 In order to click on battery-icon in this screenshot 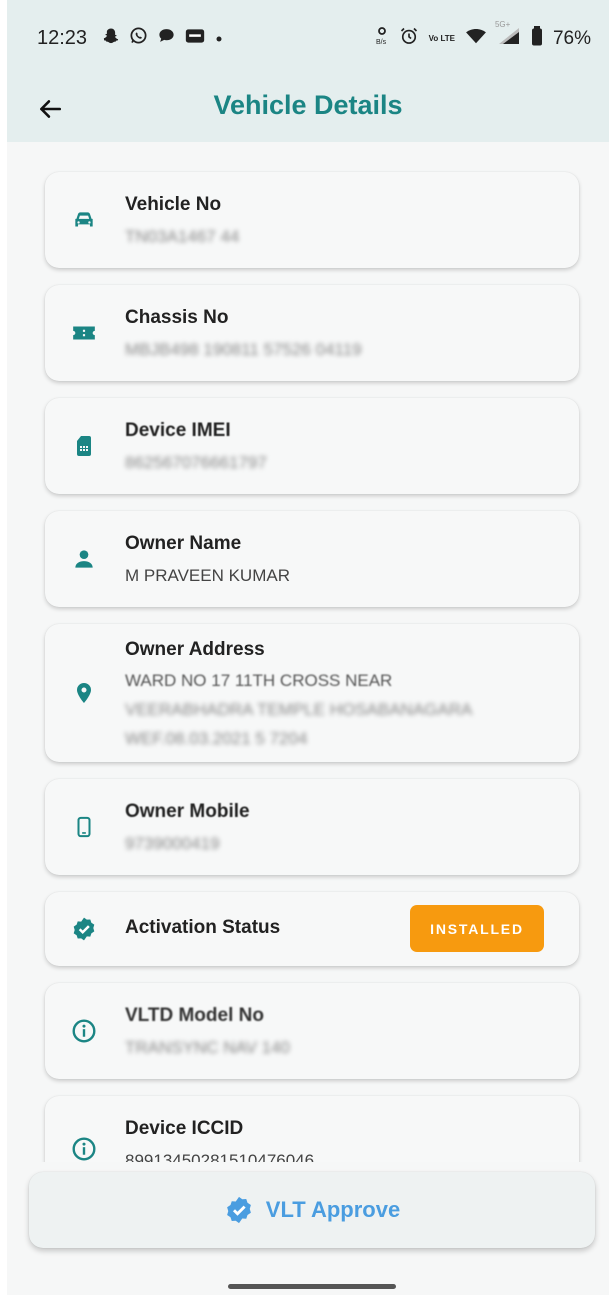, I will do `click(537, 38)`.